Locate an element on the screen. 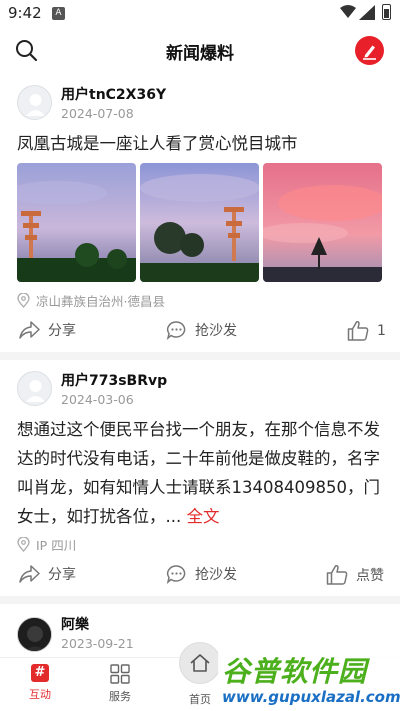  status-time: 9:42 is located at coordinates (25, 13).